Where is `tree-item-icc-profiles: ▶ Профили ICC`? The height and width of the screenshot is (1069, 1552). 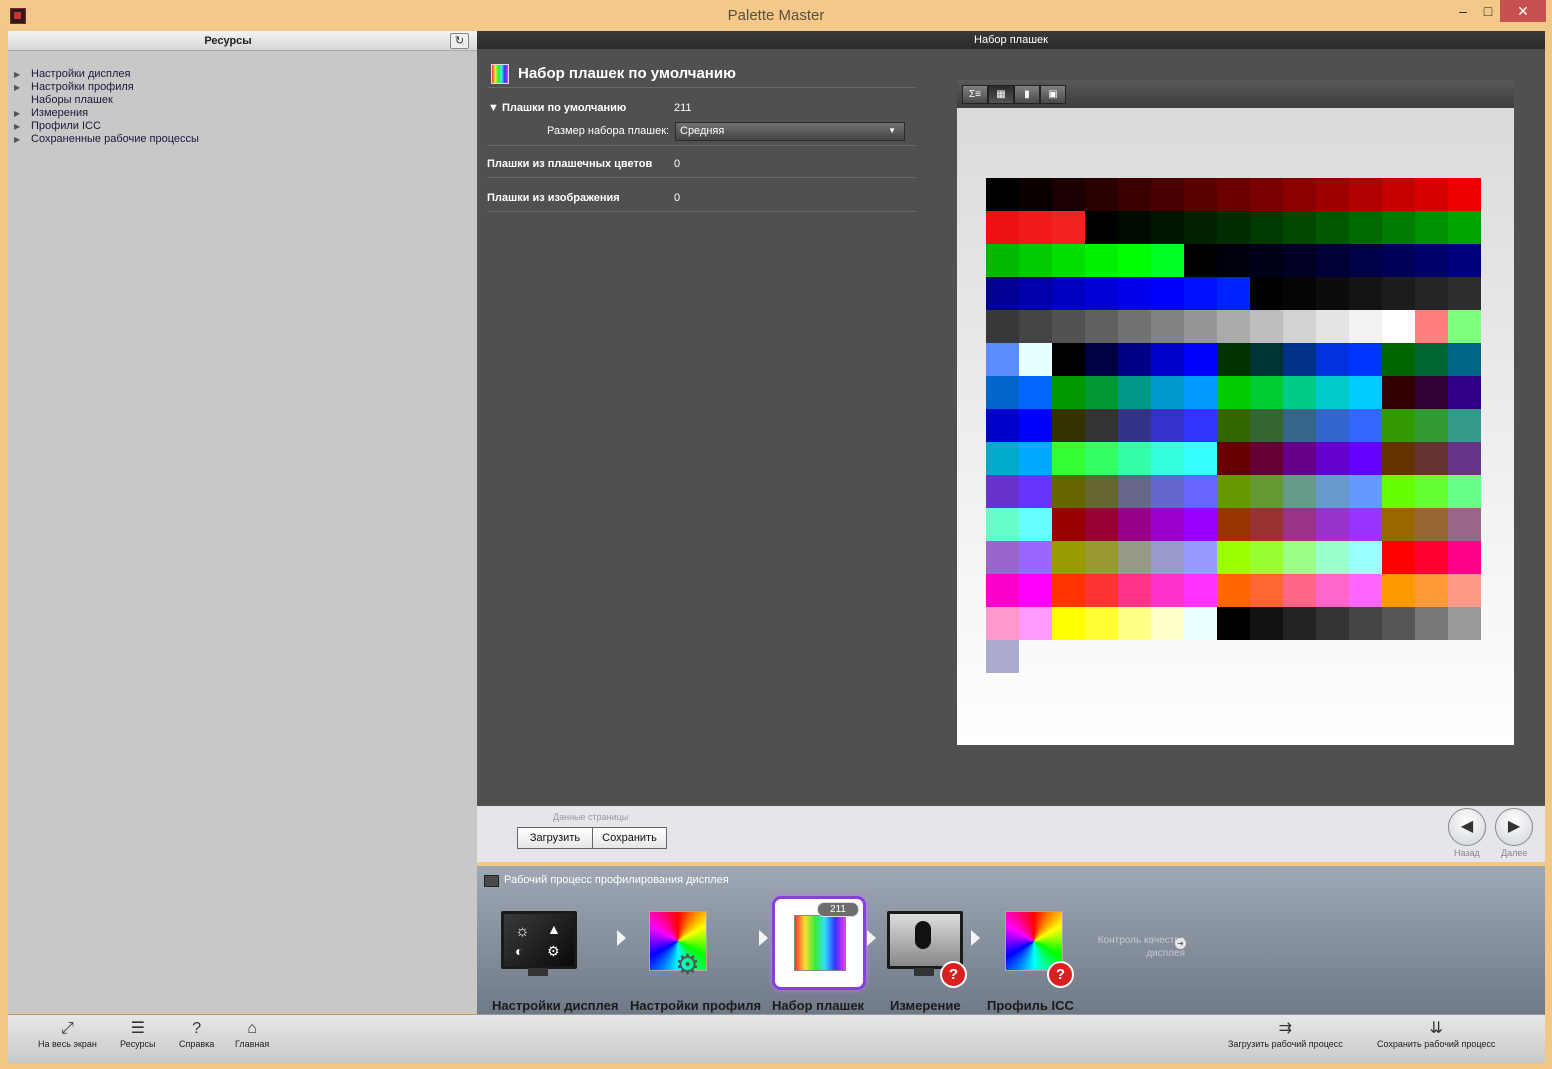 tree-item-icc-profiles: ▶ Профили ICC is located at coordinates (106, 126).